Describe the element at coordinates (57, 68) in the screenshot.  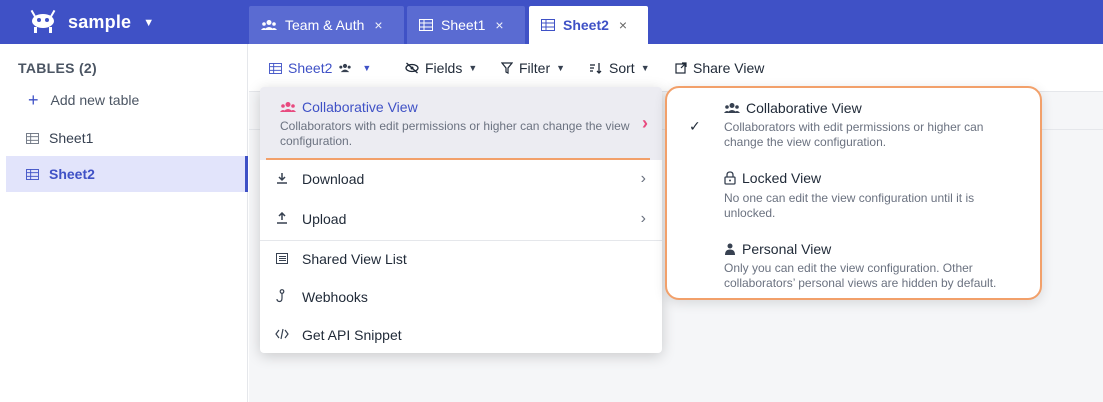
I see `tables-heading: TABLES (2)` at that location.